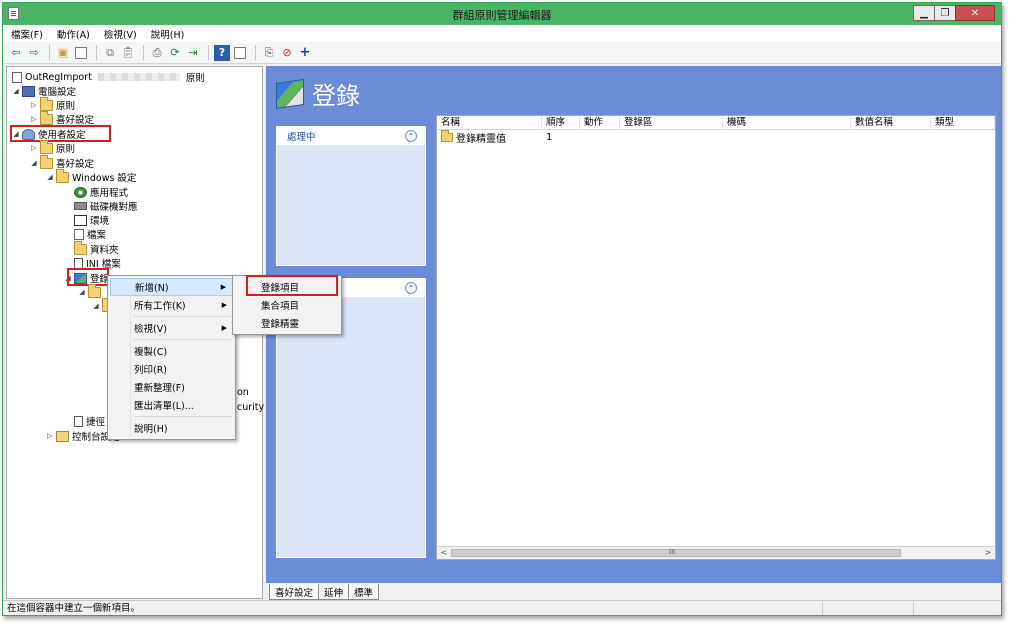 This screenshot has width=1010, height=625. What do you see at coordinates (171, 428) in the screenshot?
I see `menu-item-help: 說明(H)` at bounding box center [171, 428].